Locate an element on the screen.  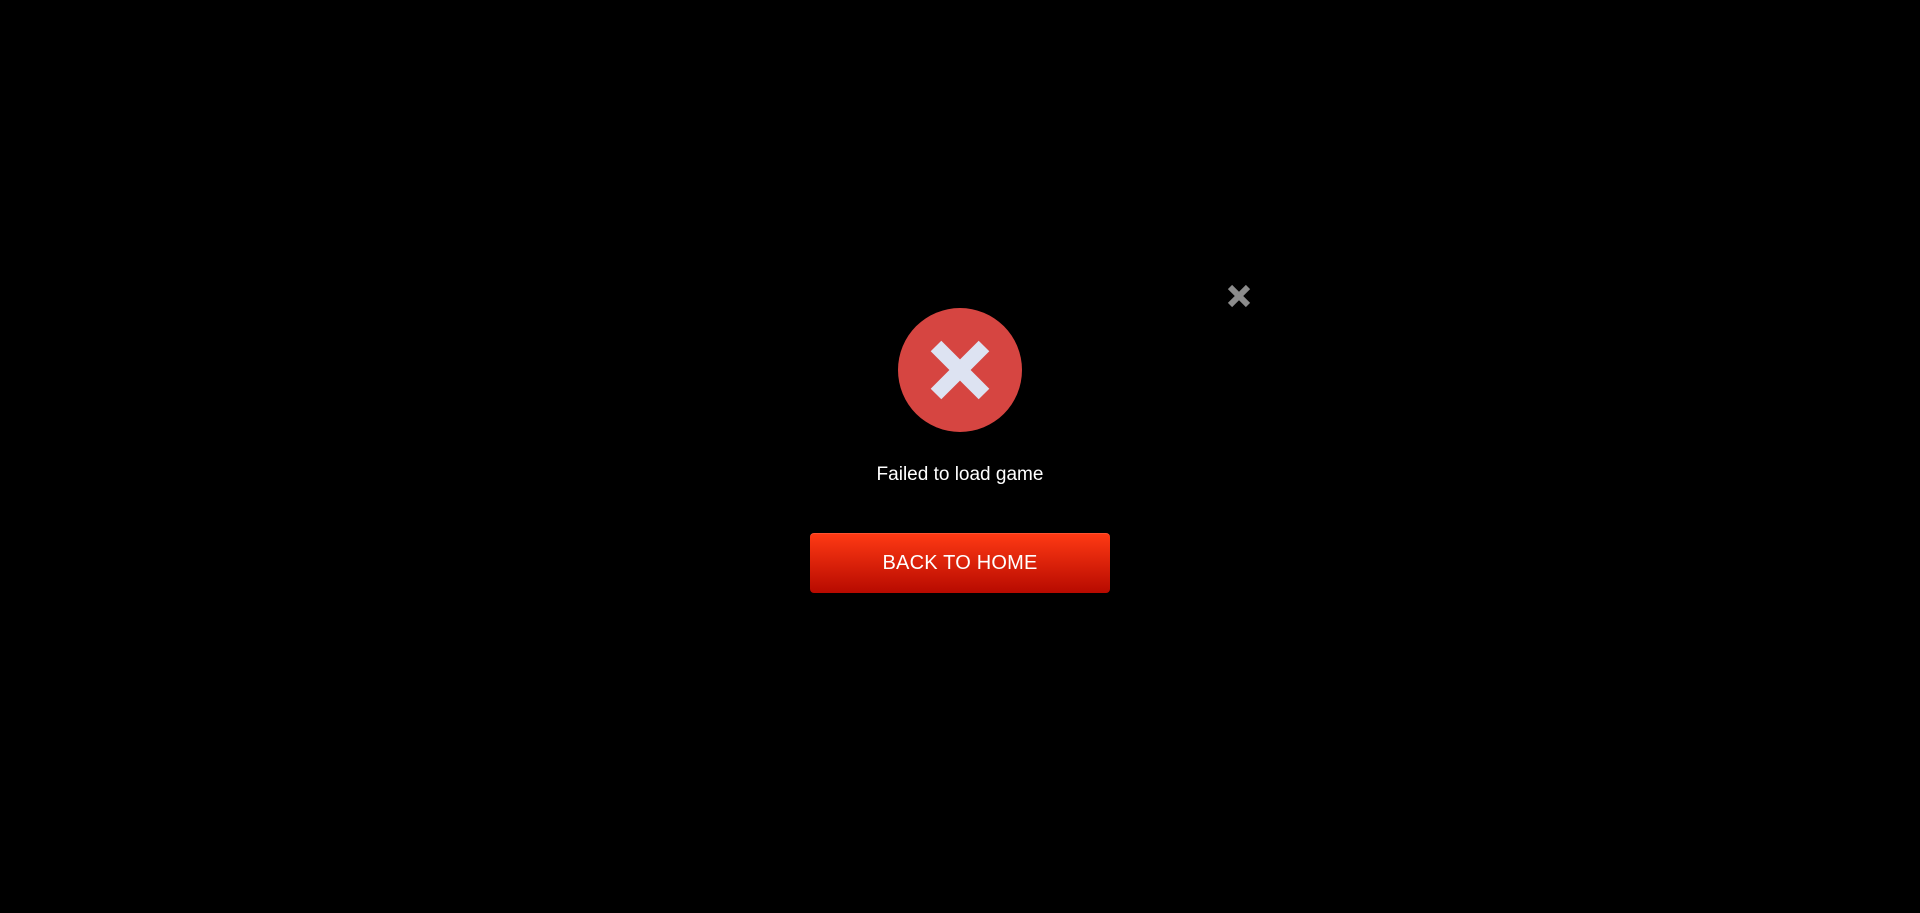
error-x-icon is located at coordinates (960, 370).